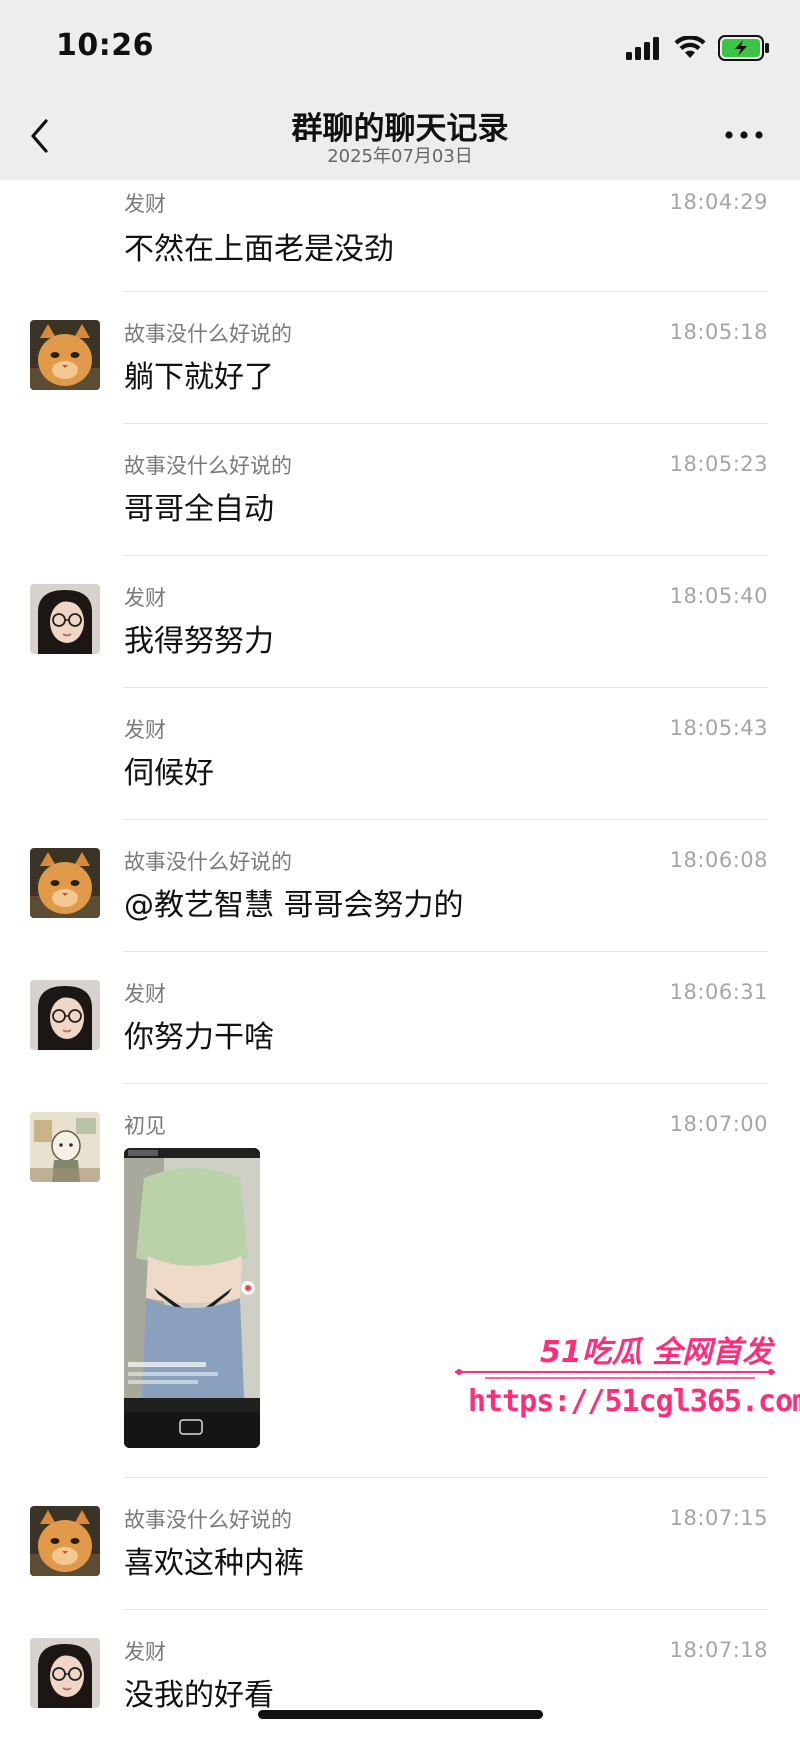  I want to click on header-bar: 10:26 群聊的聊天记录 2025年07月03日, so click(400, 90).